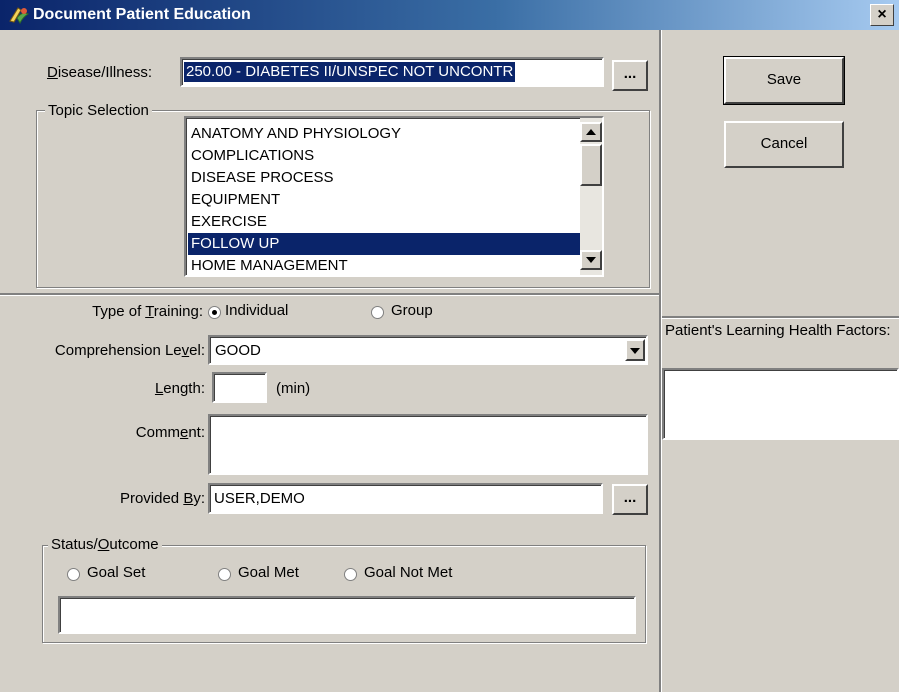 Image resolution: width=899 pixels, height=692 pixels. I want to click on window-title: Document Patient Education, so click(142, 14).